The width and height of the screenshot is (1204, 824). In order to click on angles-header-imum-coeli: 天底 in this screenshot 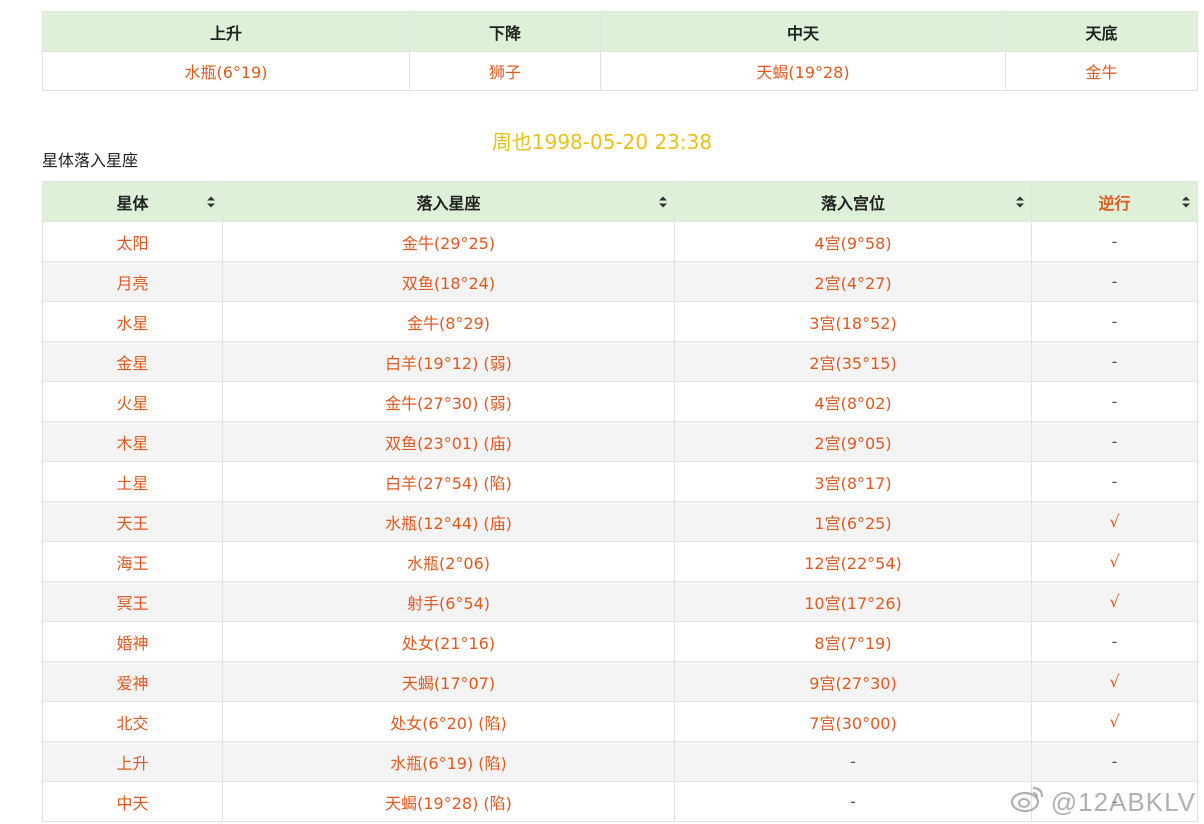, I will do `click(1101, 31)`.